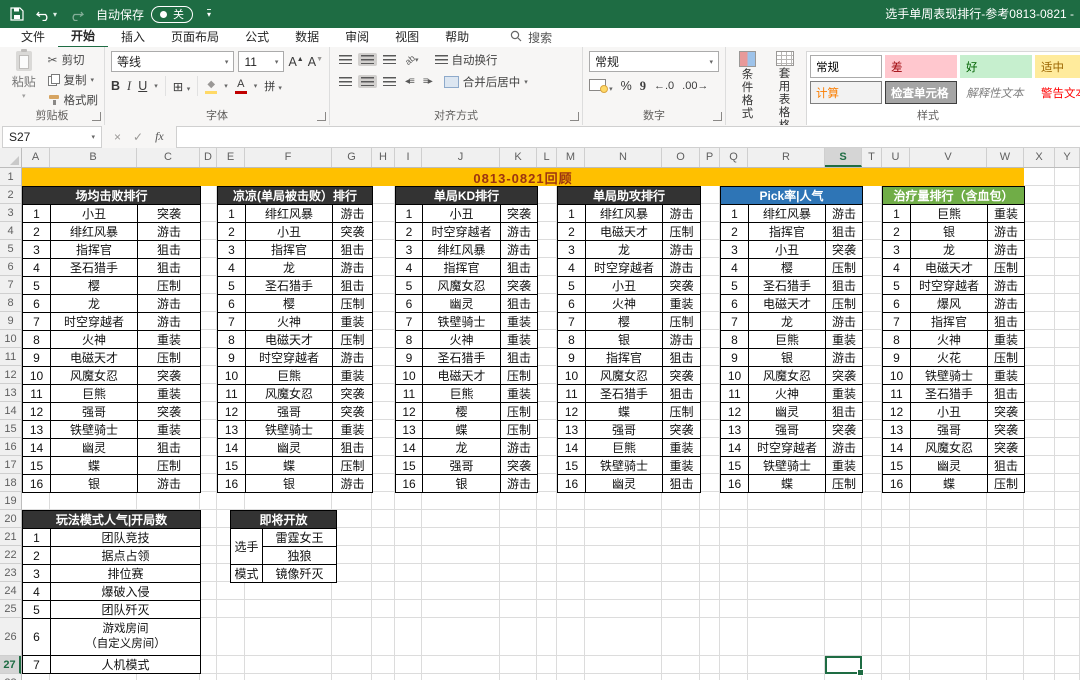  What do you see at coordinates (948, 157) in the screenshot?
I see `column-header-V: V` at bounding box center [948, 157].